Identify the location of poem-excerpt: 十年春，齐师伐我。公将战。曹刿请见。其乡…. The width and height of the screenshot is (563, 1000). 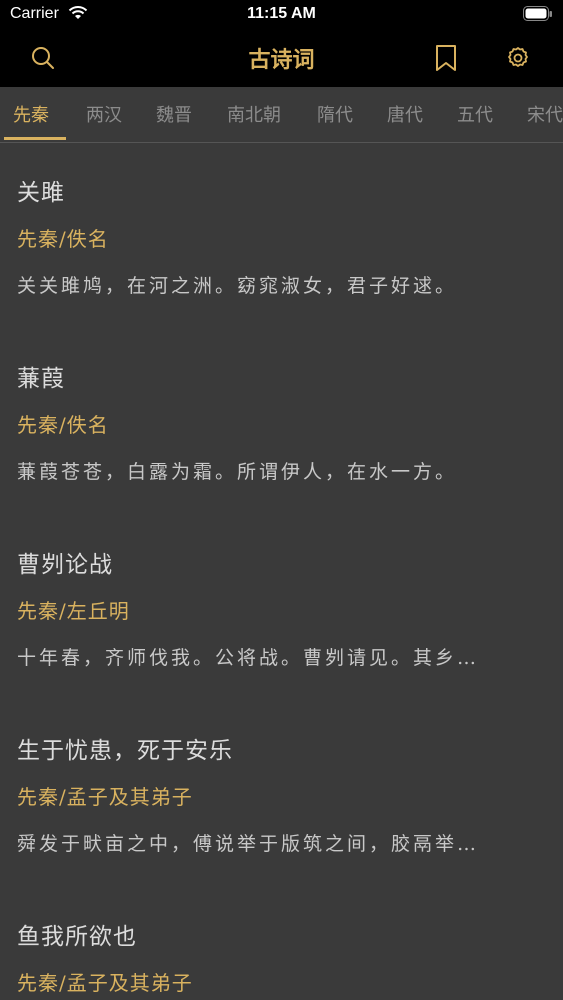
(248, 658).